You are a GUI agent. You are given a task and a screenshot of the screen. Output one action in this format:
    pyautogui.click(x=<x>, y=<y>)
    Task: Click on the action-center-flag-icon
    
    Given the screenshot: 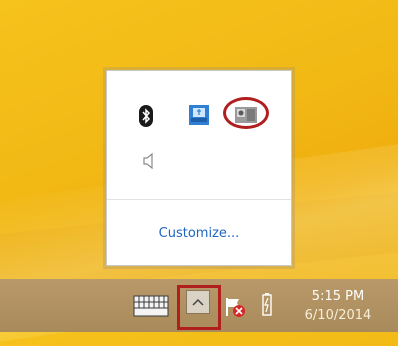 What is the action you would take?
    pyautogui.click(x=235, y=307)
    